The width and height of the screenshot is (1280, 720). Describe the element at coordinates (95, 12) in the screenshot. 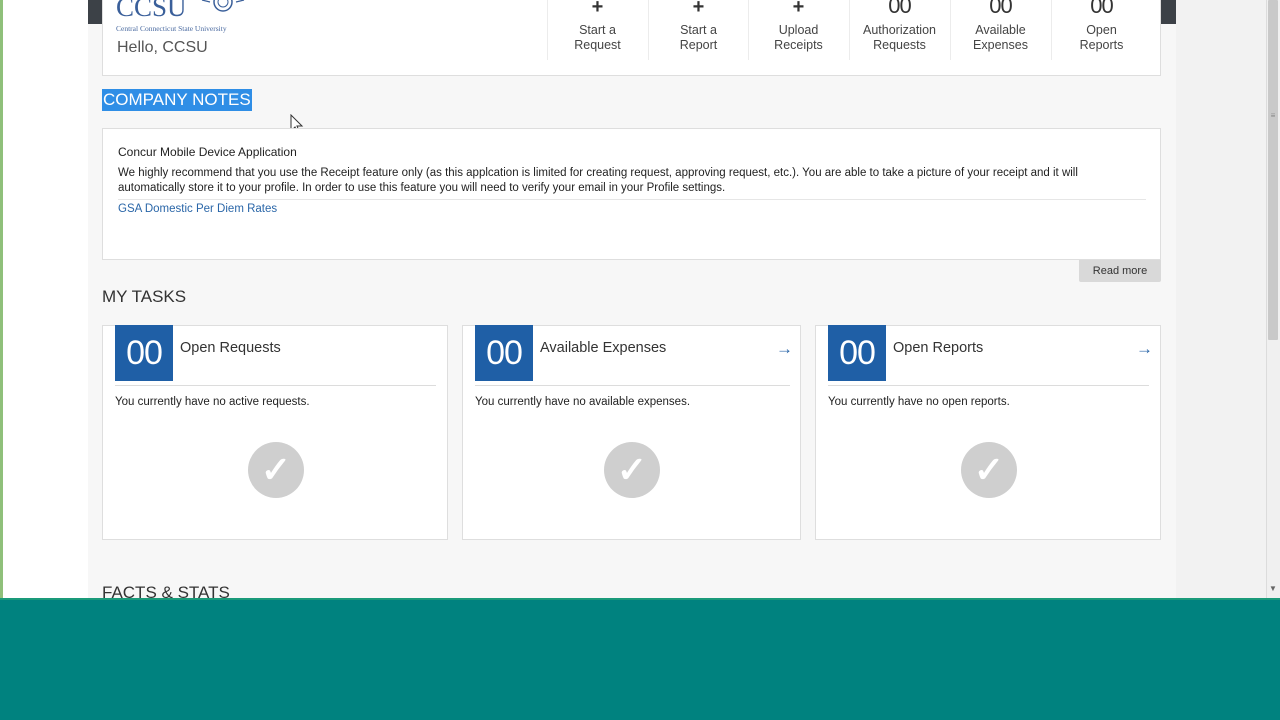

I see `top-nav-bar-left` at that location.